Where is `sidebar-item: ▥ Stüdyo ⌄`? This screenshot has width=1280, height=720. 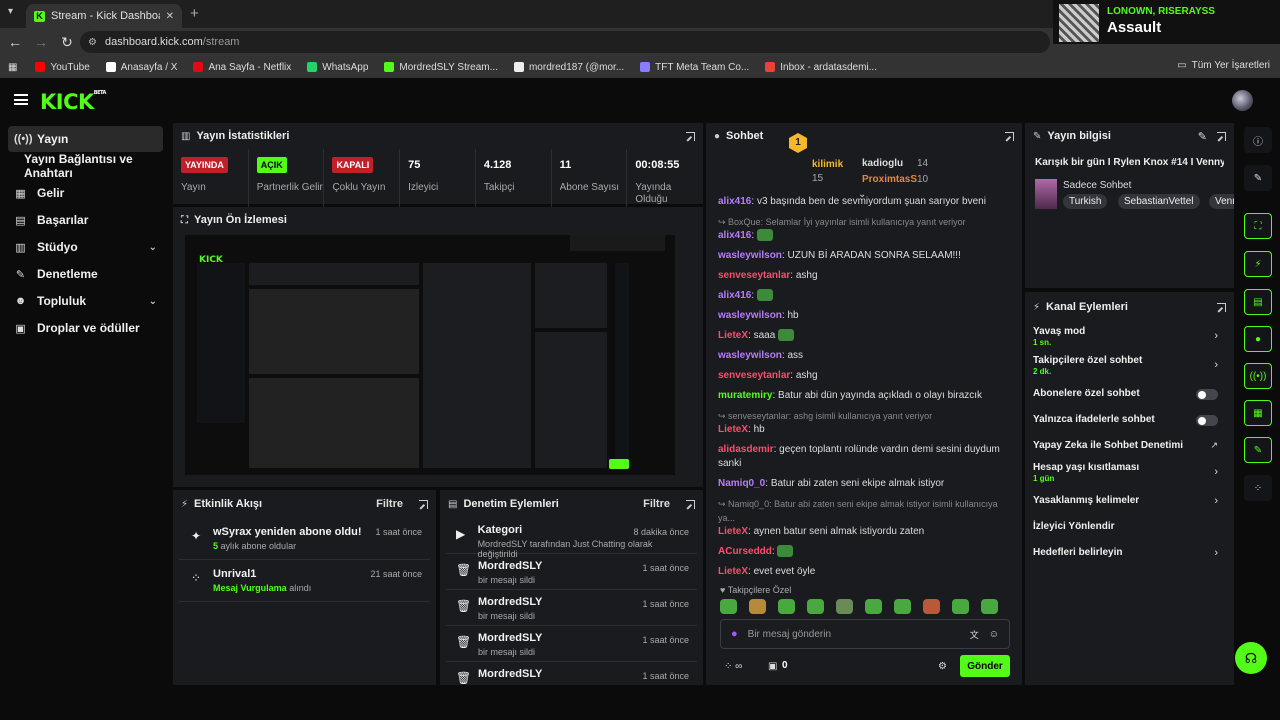 sidebar-item: ▥ Stüdyo ⌄ is located at coordinates (85, 247).